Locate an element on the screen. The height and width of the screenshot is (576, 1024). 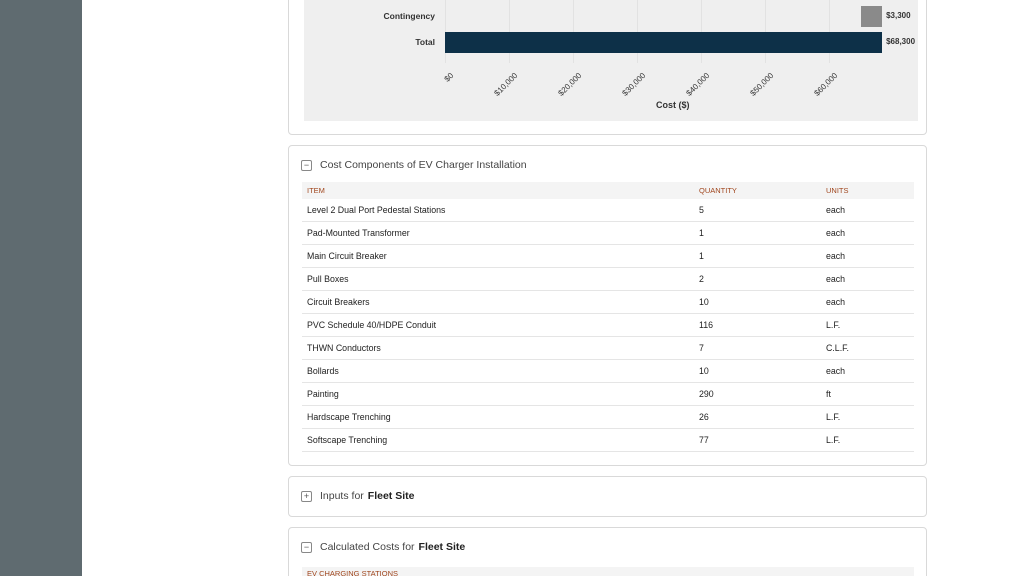
category-label: Total is located at coordinates (425, 42).